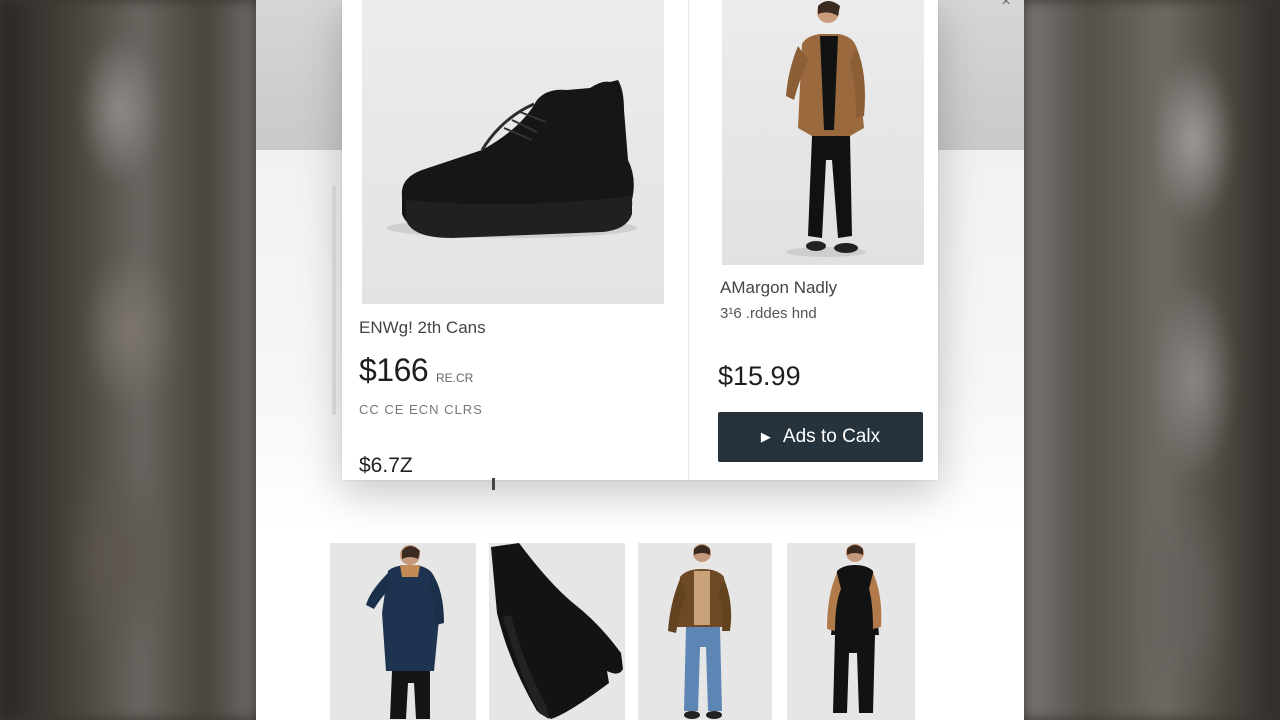  What do you see at coordinates (386, 465) in the screenshot?
I see `old-price: $6.7Z` at bounding box center [386, 465].